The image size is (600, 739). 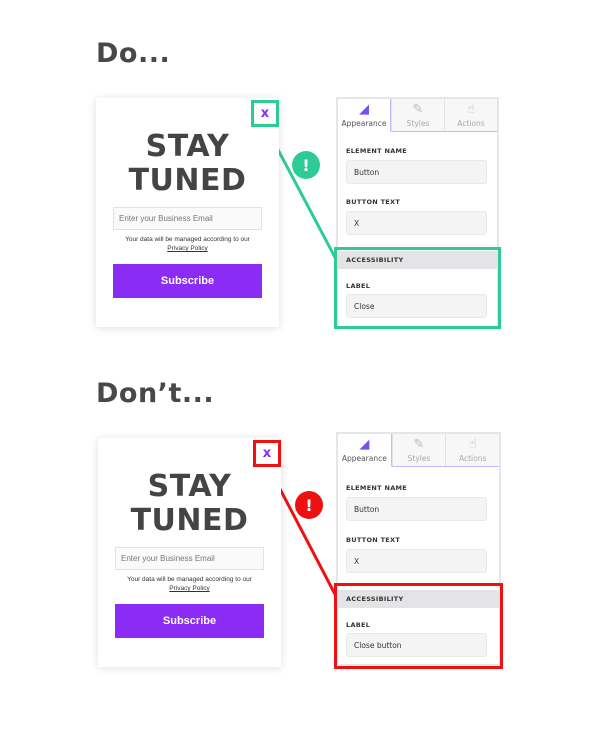 What do you see at coordinates (416, 645) in the screenshot?
I see `label-input: Close button` at bounding box center [416, 645].